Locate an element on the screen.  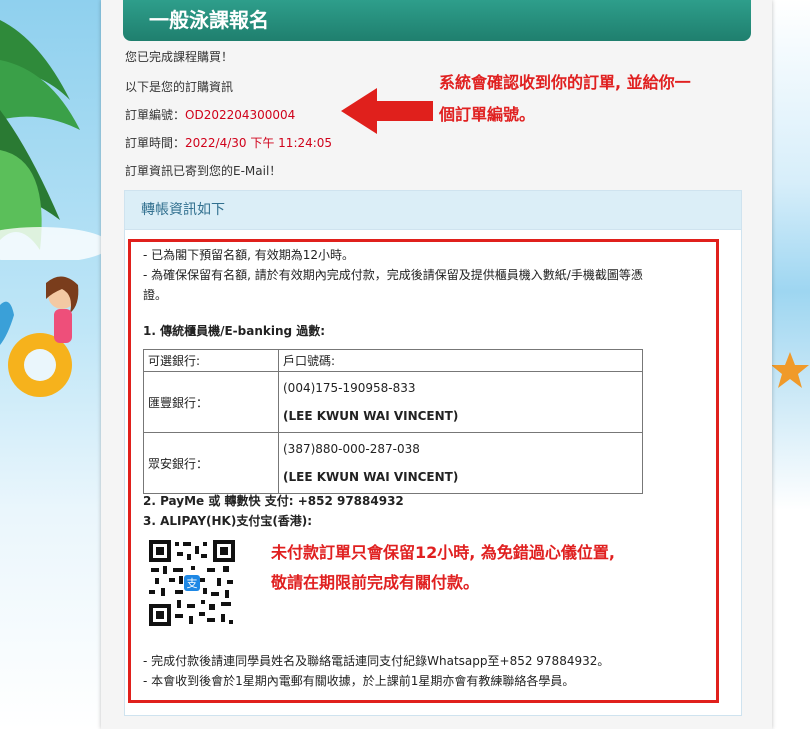
order-number-label: 訂單編號： is located at coordinates (155, 115).